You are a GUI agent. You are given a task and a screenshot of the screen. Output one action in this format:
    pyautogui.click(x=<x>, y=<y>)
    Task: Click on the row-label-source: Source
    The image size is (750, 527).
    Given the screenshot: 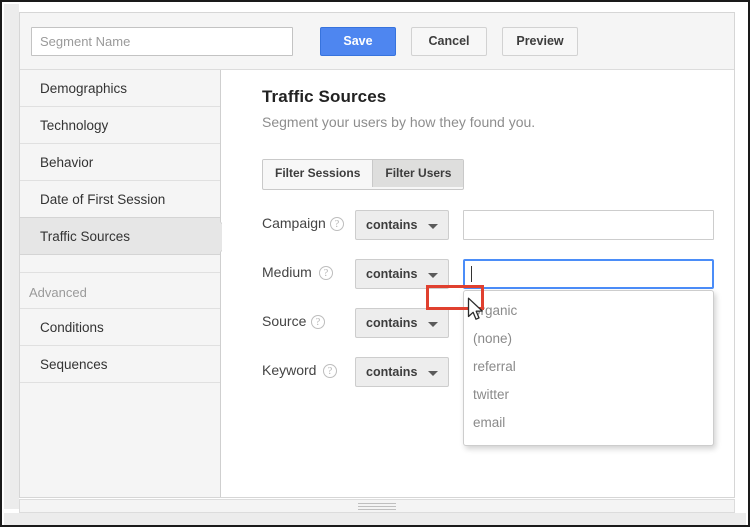 What is the action you would take?
    pyautogui.click(x=284, y=321)
    